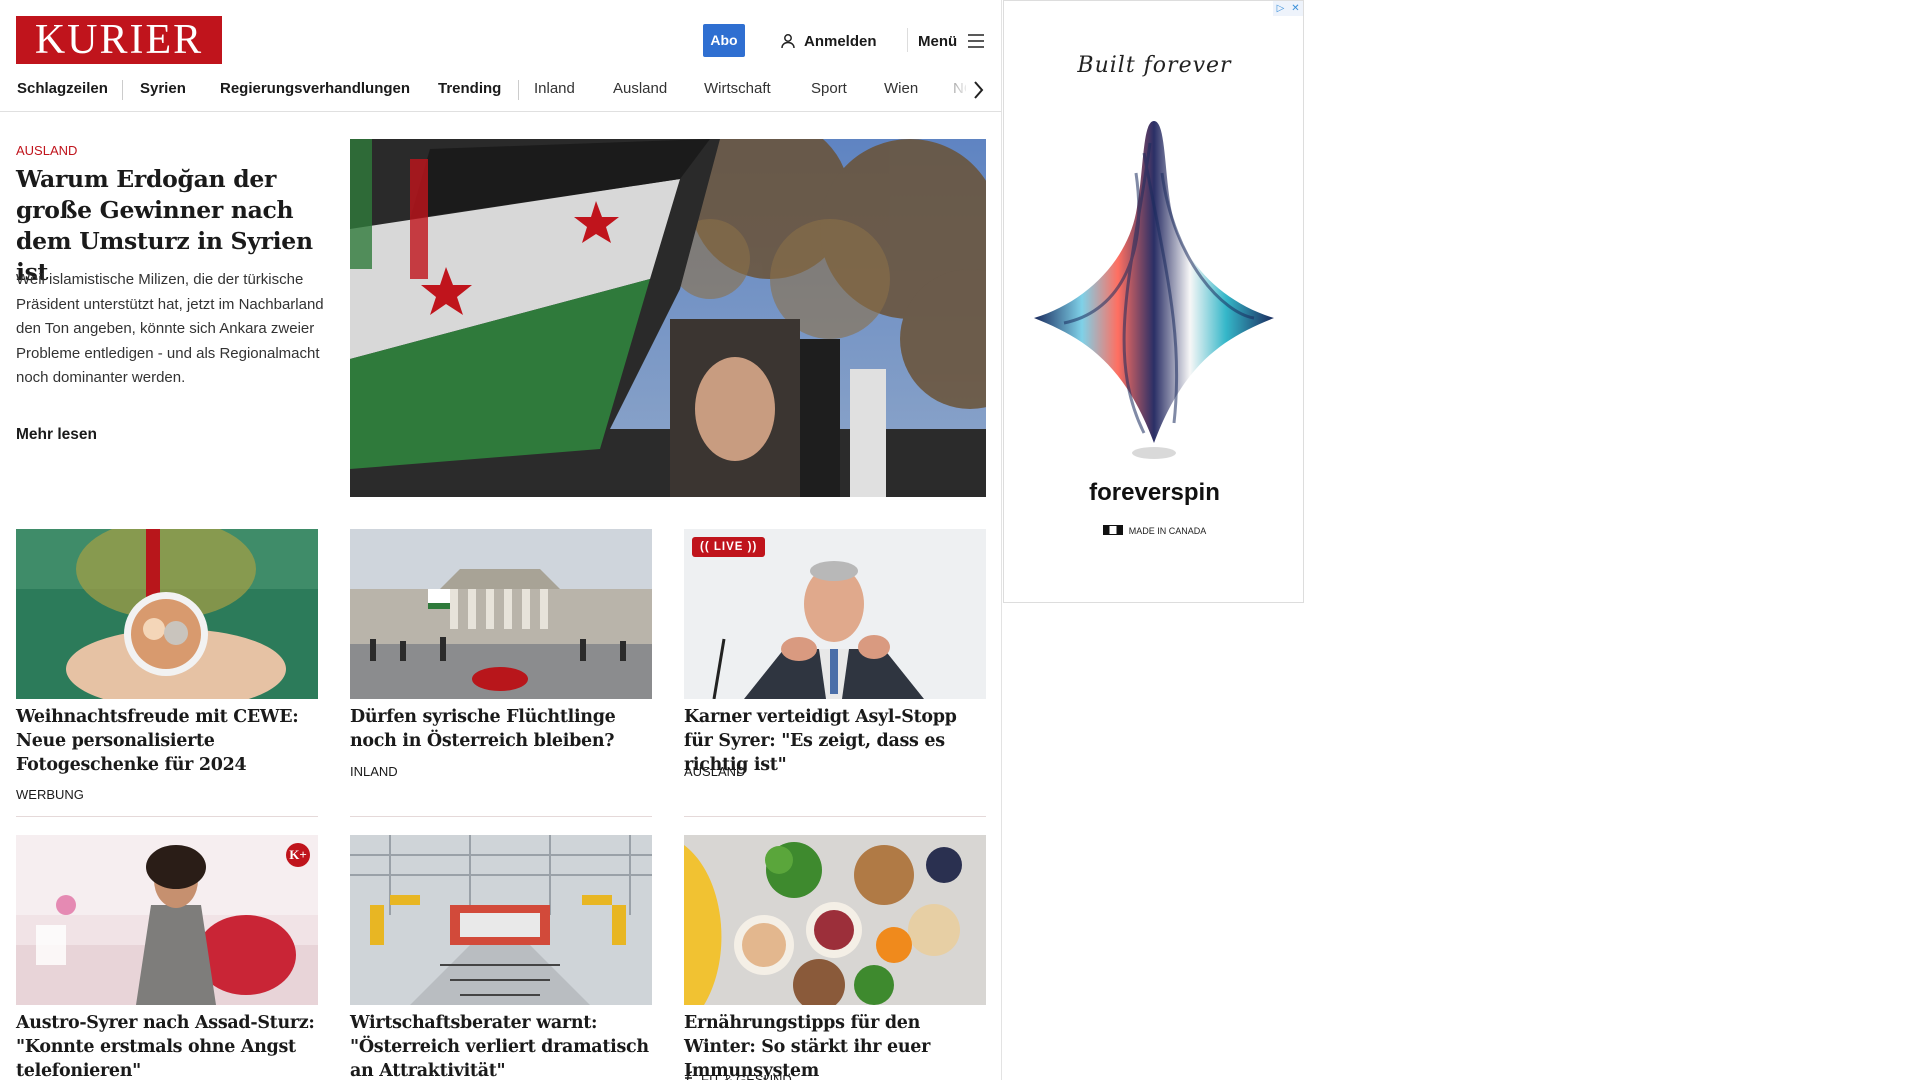  I want to click on lead-category: AUSLAND, so click(46, 150).